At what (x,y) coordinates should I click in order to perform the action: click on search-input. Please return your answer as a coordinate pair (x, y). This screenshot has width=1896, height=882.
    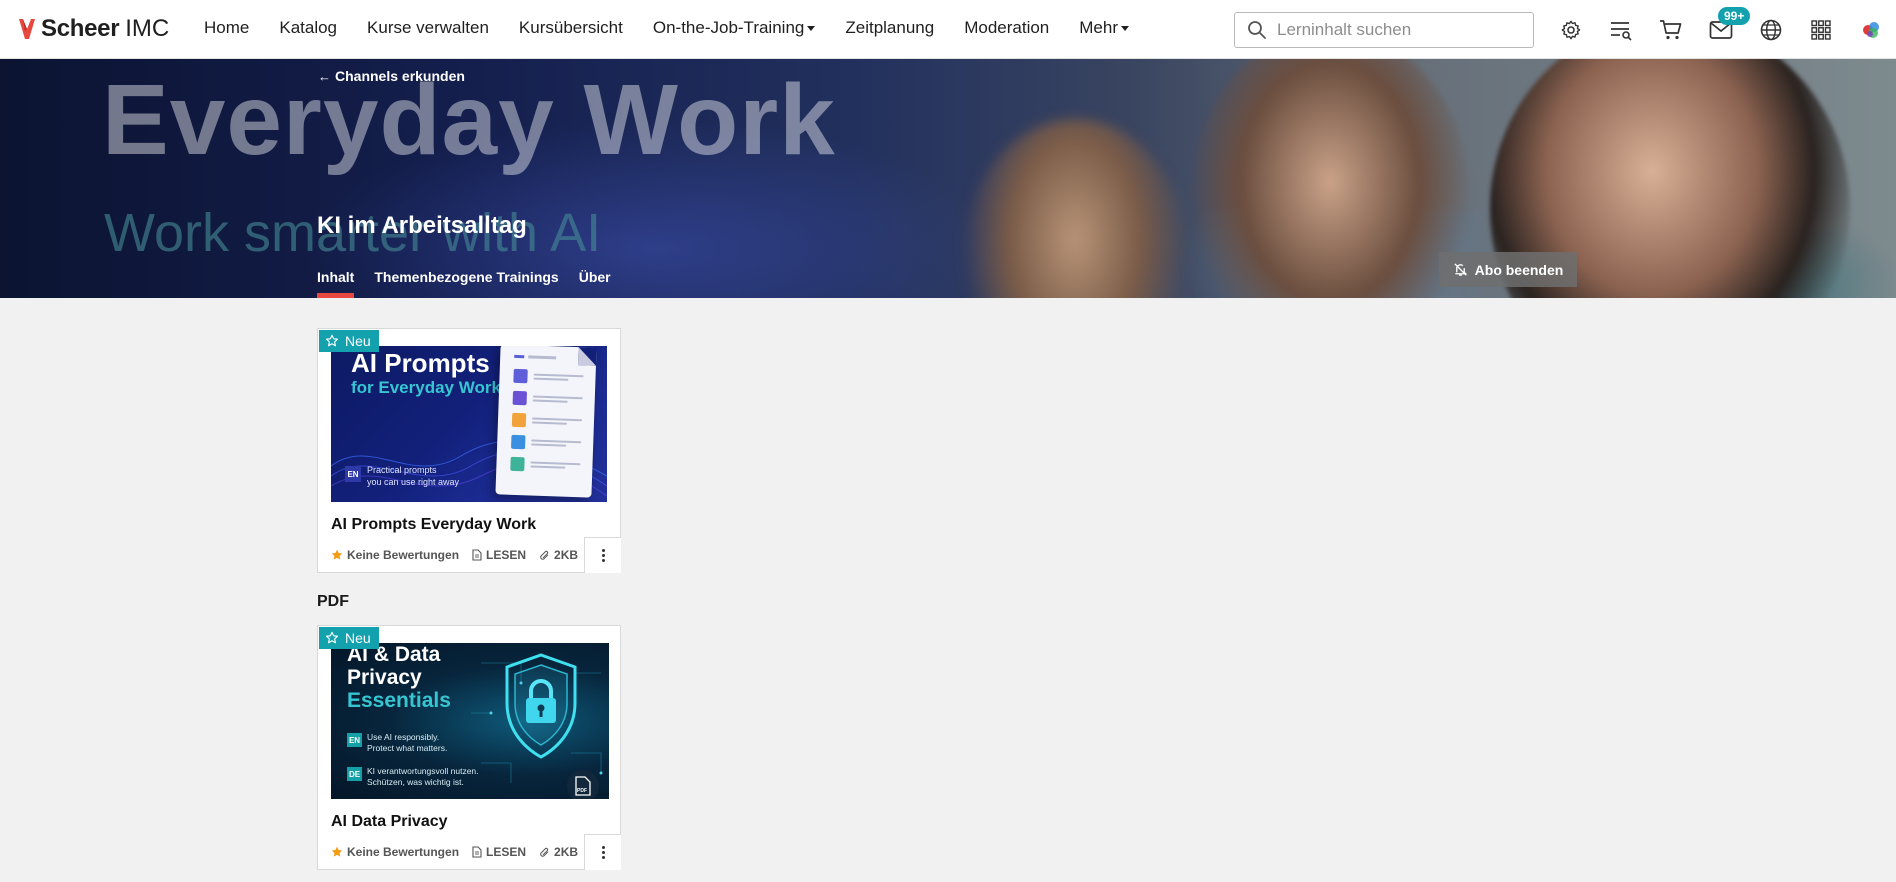
    Looking at the image, I should click on (1397, 30).